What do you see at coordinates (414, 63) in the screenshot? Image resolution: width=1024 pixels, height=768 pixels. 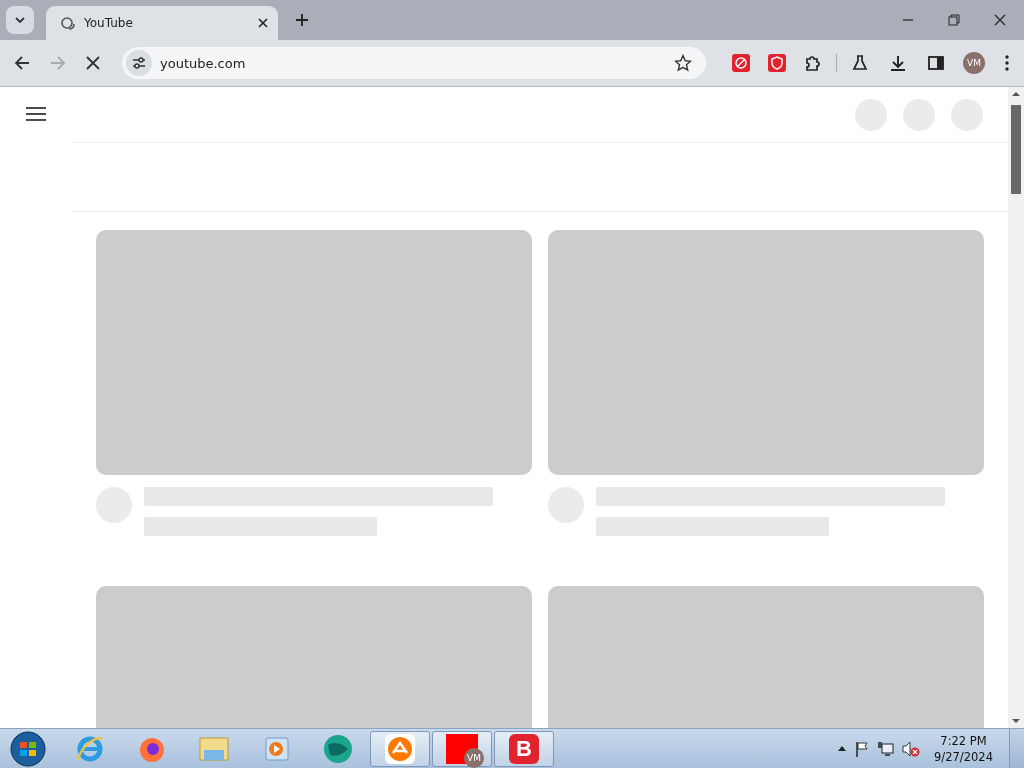 I see `address-bar: youtube.com` at bounding box center [414, 63].